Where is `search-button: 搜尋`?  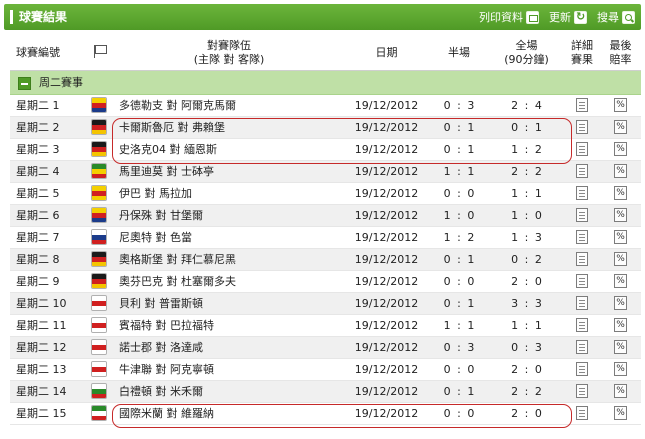 search-button: 搜尋 is located at coordinates (616, 17).